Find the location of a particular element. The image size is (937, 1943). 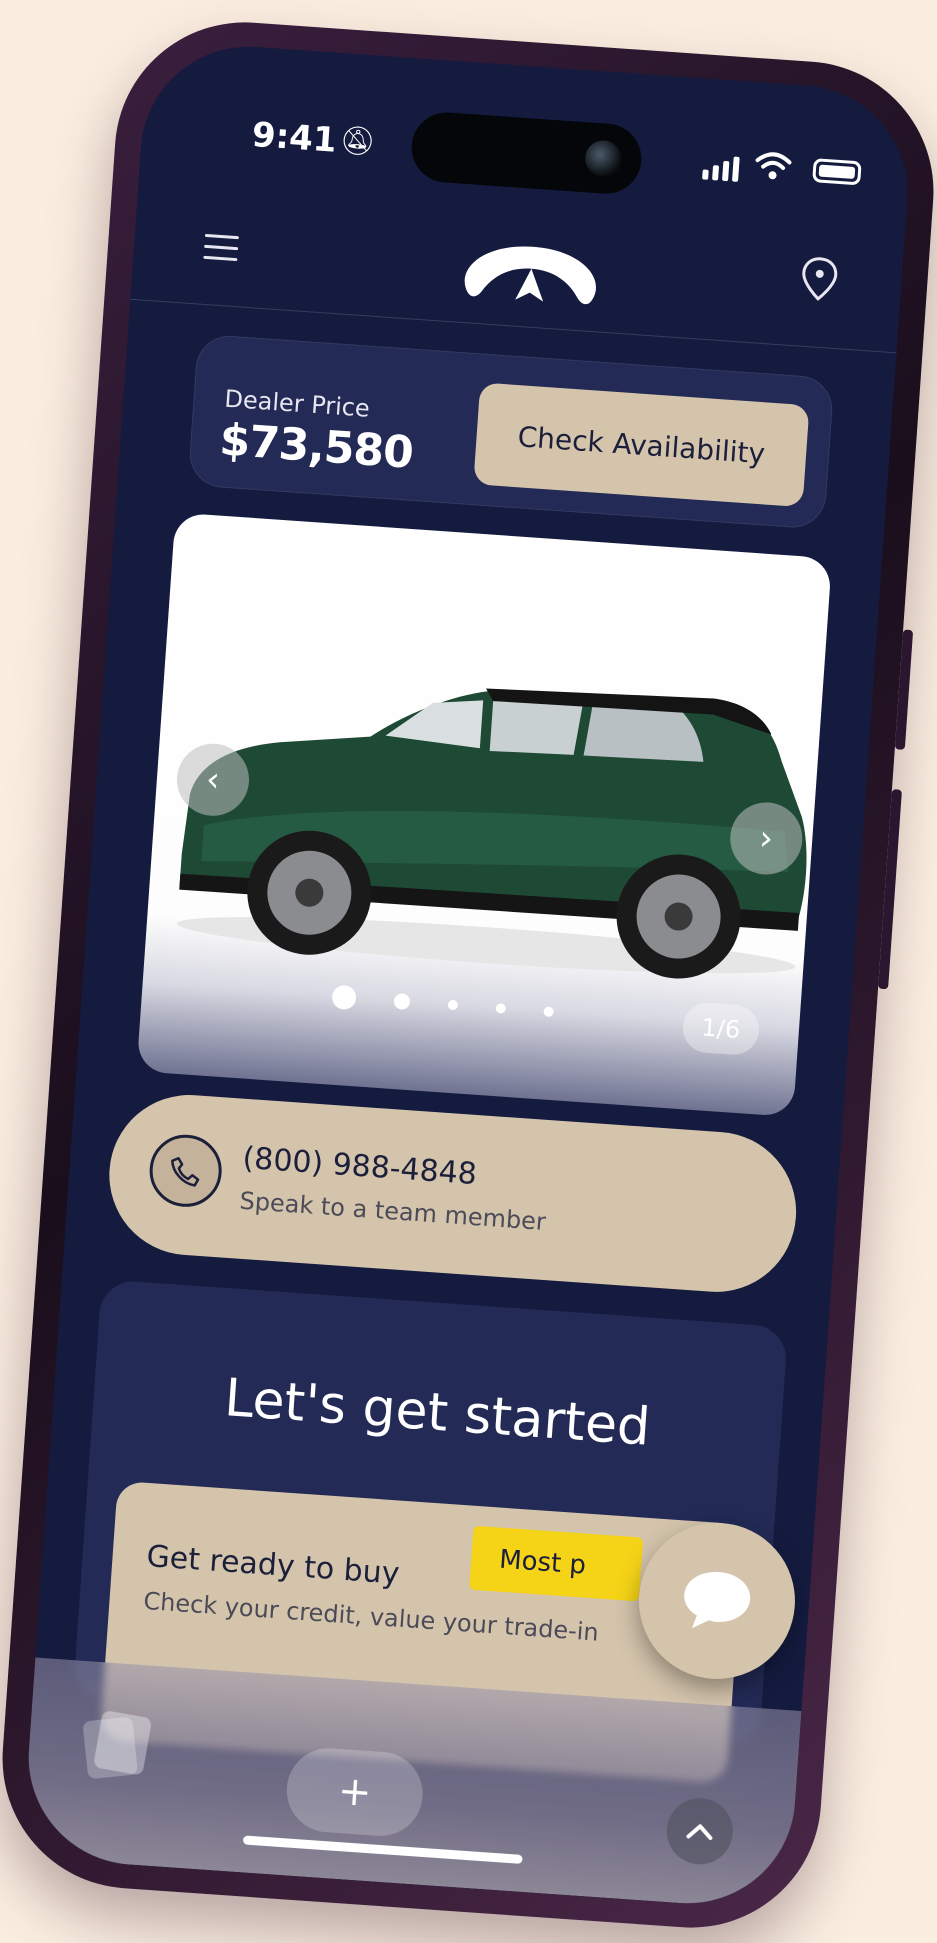

status-time: 9:41 is located at coordinates (294, 137).